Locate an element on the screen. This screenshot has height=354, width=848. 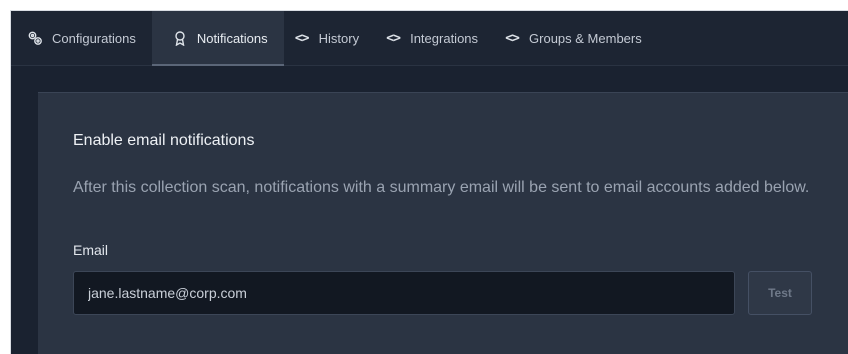
email-input is located at coordinates (404, 293).